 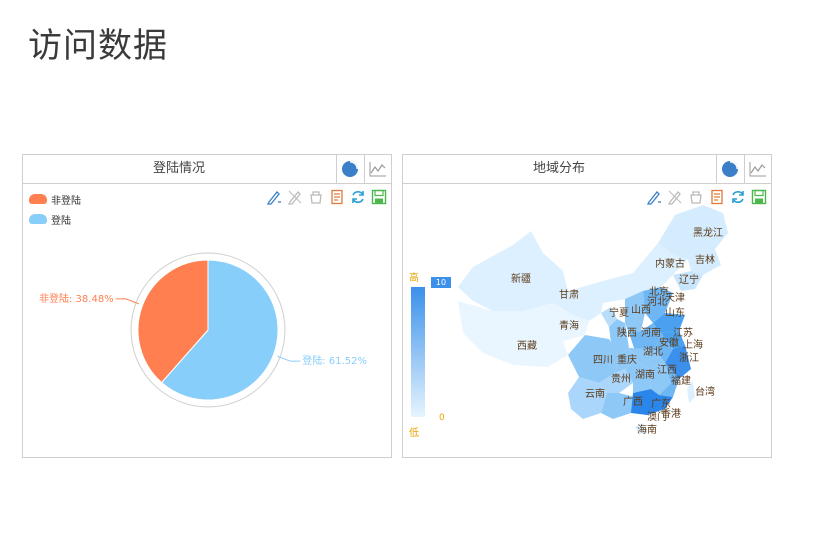 I want to click on pie-chart: 非登陆: 38.48% 登陆: 61.52%, so click(x=203, y=330).